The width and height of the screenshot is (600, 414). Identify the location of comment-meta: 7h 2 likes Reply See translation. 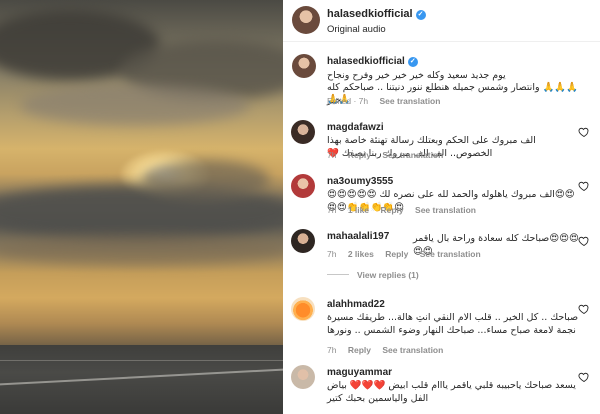
(408, 254).